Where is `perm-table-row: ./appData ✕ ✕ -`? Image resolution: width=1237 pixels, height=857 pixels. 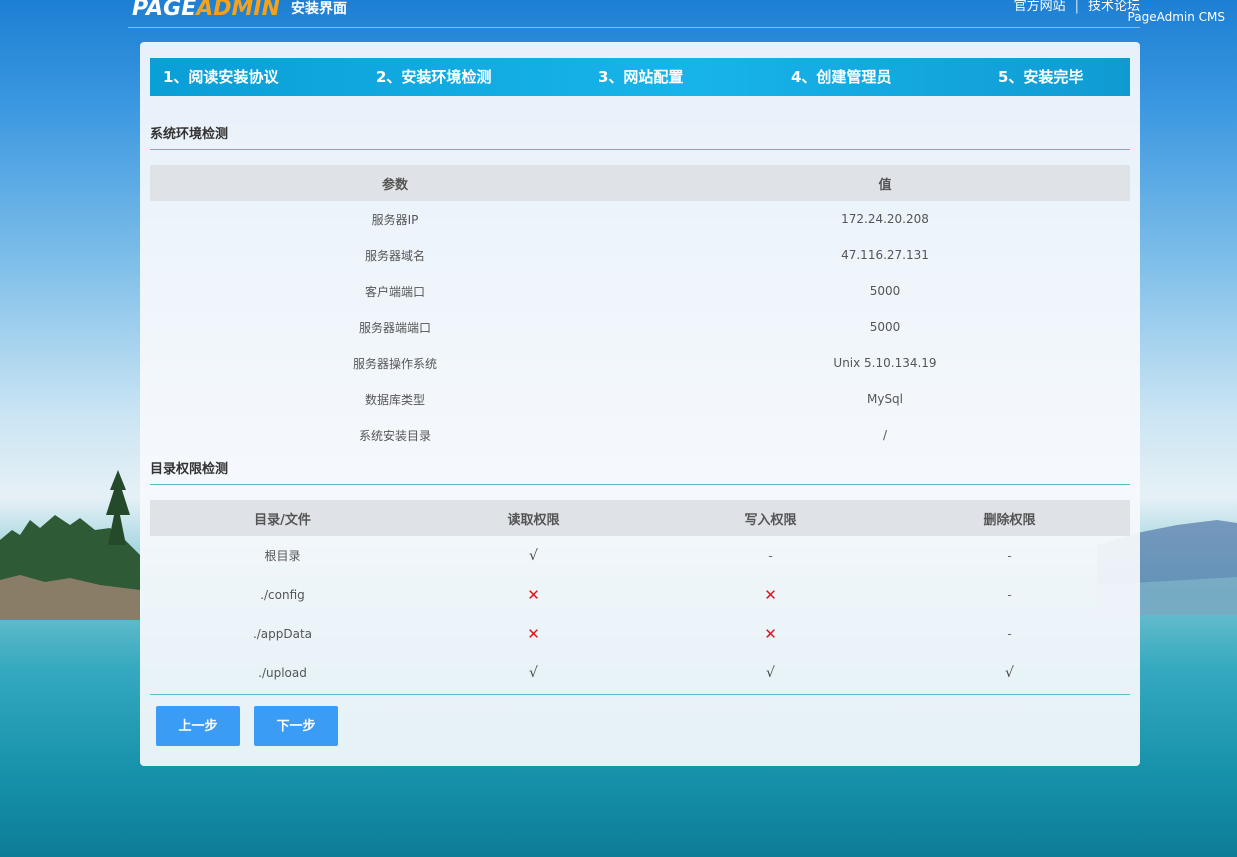
perm-table-row: ./appData ✕ ✕ - is located at coordinates (640, 633).